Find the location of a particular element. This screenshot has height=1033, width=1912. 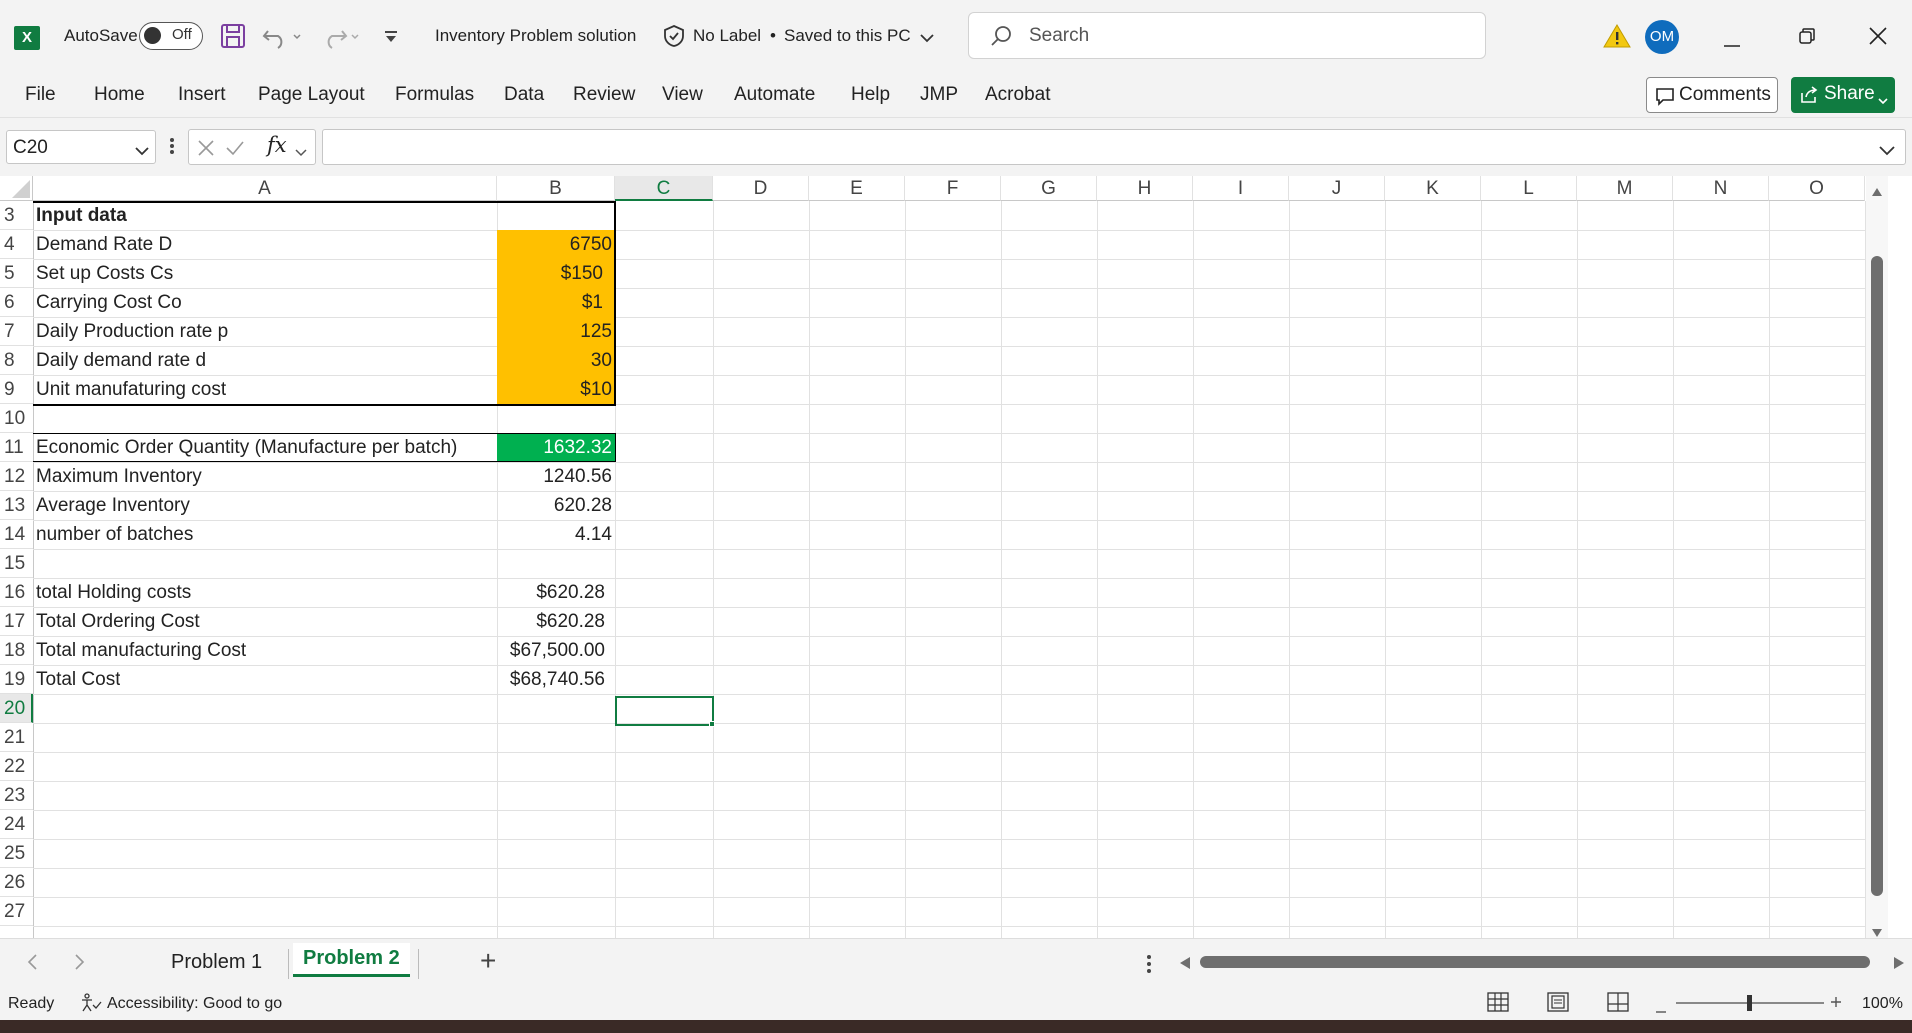

cancel-icon is located at coordinates (206, 150).